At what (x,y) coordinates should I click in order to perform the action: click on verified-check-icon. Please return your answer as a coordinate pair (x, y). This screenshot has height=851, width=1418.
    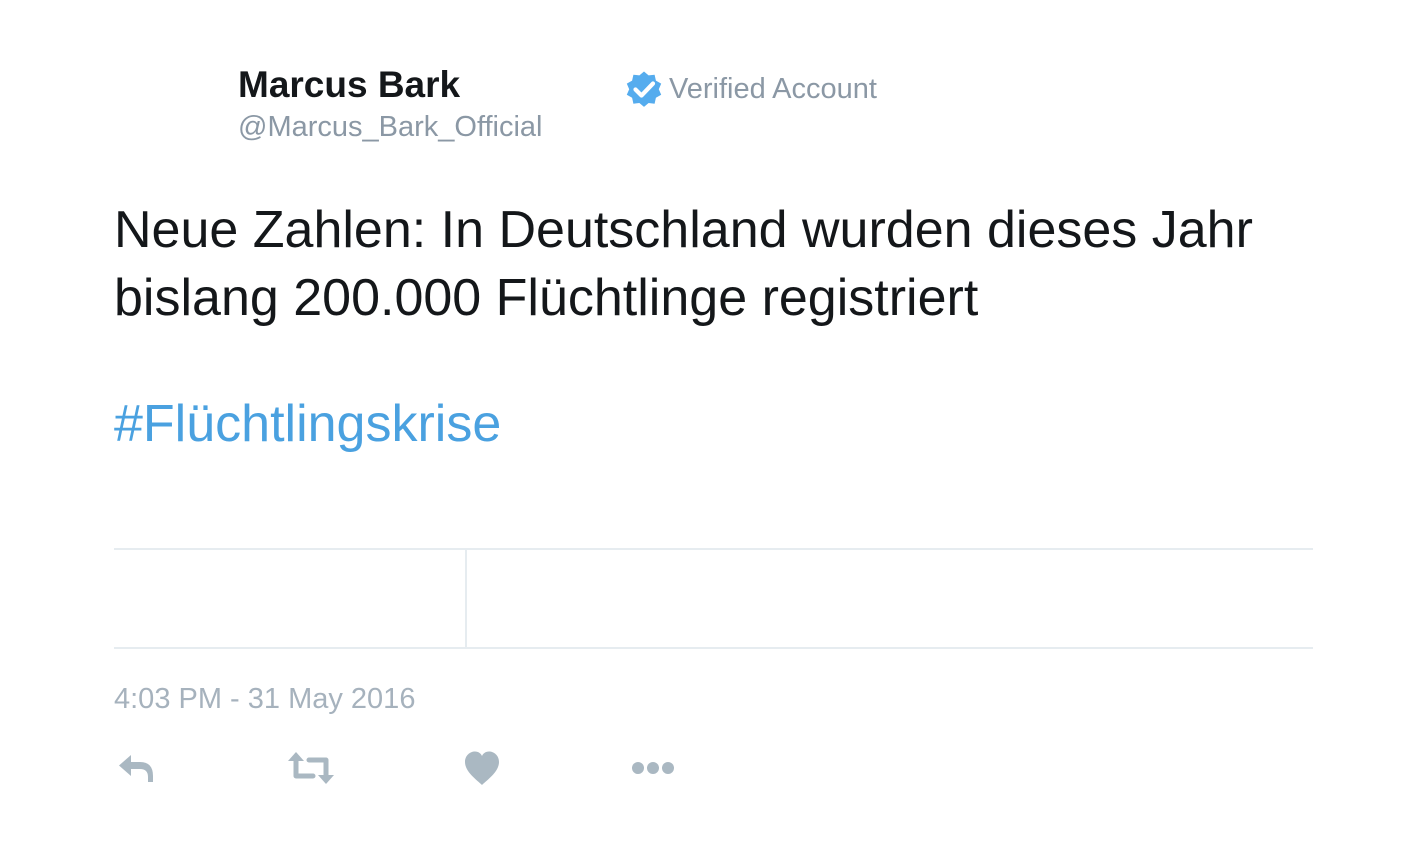
    Looking at the image, I should click on (644, 89).